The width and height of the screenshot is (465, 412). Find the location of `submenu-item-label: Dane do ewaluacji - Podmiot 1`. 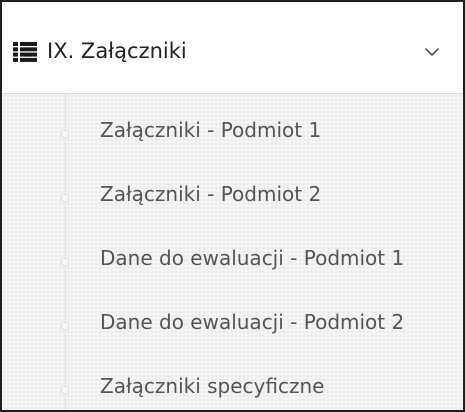

submenu-item-label: Dane do ewaluacji - Podmiot 1 is located at coordinates (252, 258).